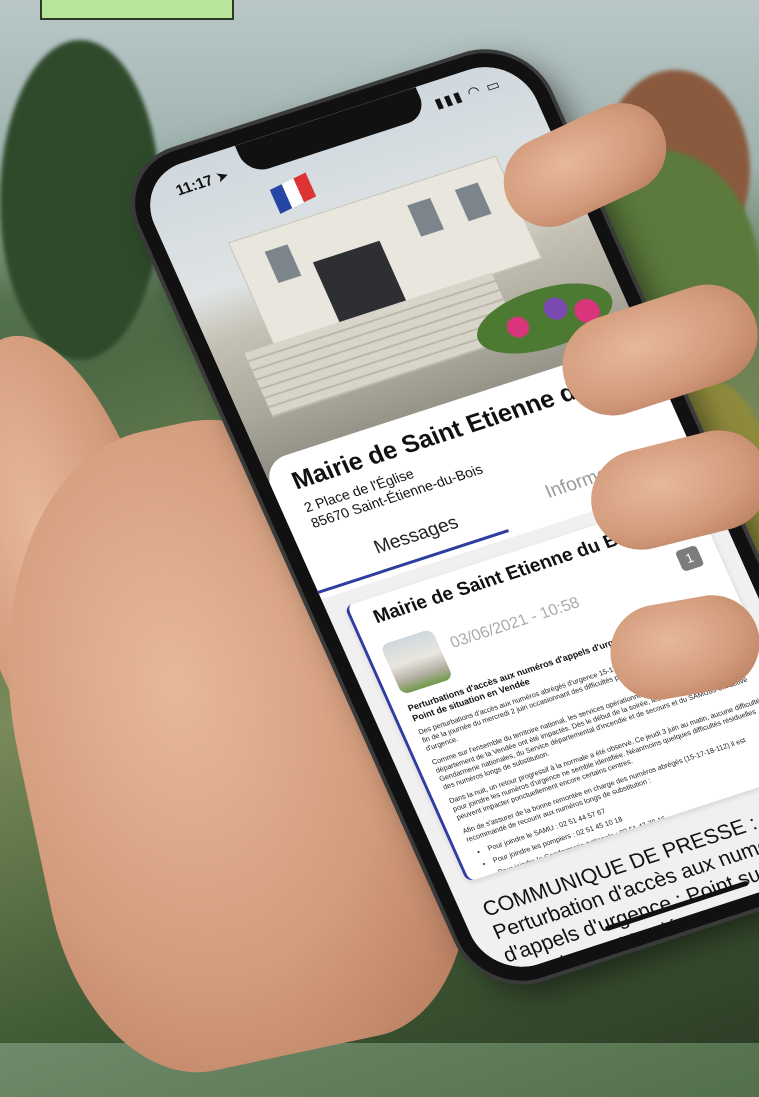 The width and height of the screenshot is (759, 1097). Describe the element at coordinates (515, 623) in the screenshot. I see `message-date: 03/06/2021 - 10:58` at that location.